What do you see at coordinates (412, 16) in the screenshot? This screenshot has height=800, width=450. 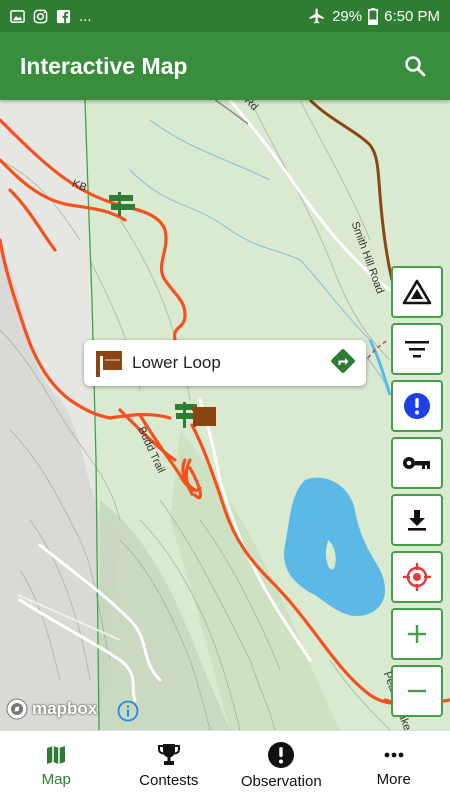 I see `clock: 6:50 PM` at bounding box center [412, 16].